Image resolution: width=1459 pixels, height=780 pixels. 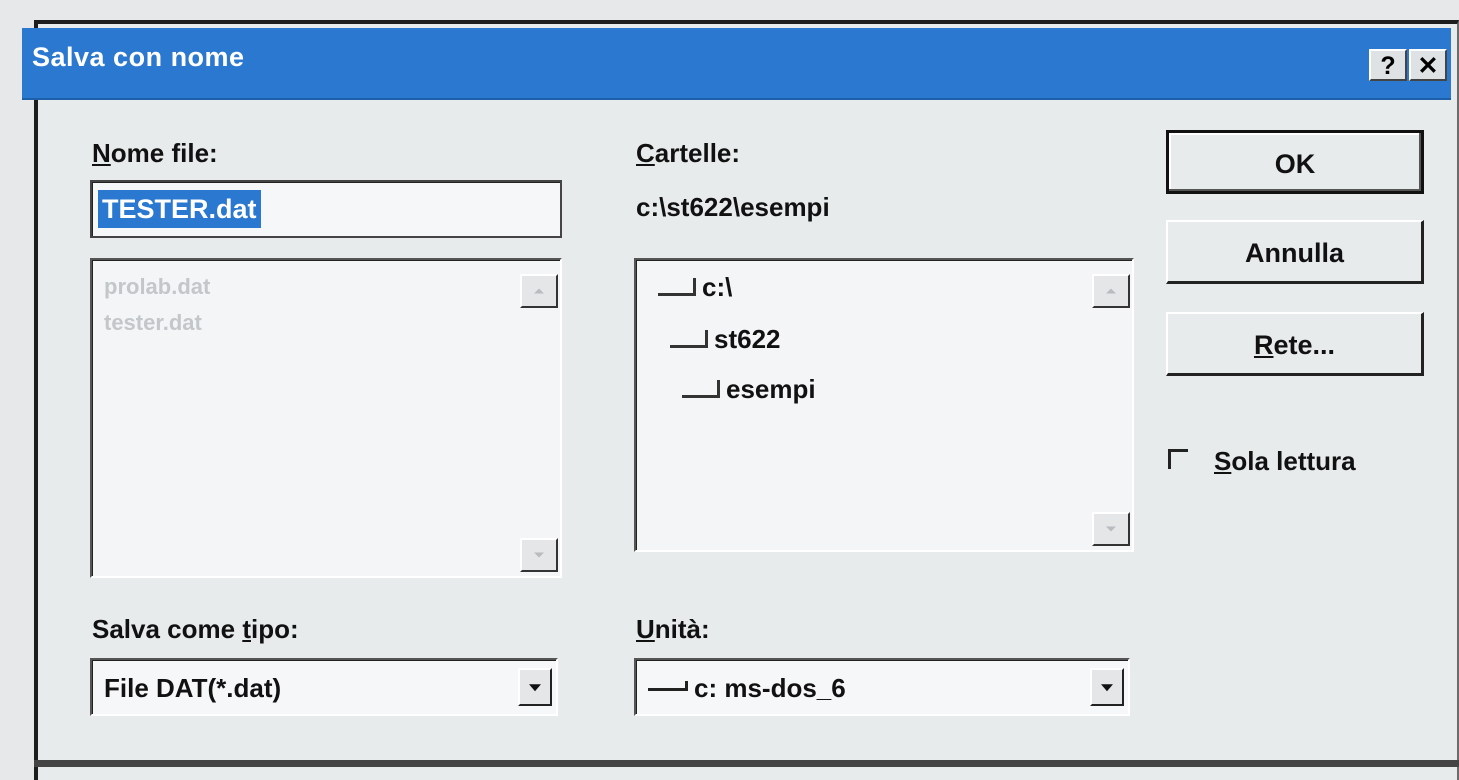 I want to click on folder-list: c:\ st622 esempi, so click(x=884, y=405).